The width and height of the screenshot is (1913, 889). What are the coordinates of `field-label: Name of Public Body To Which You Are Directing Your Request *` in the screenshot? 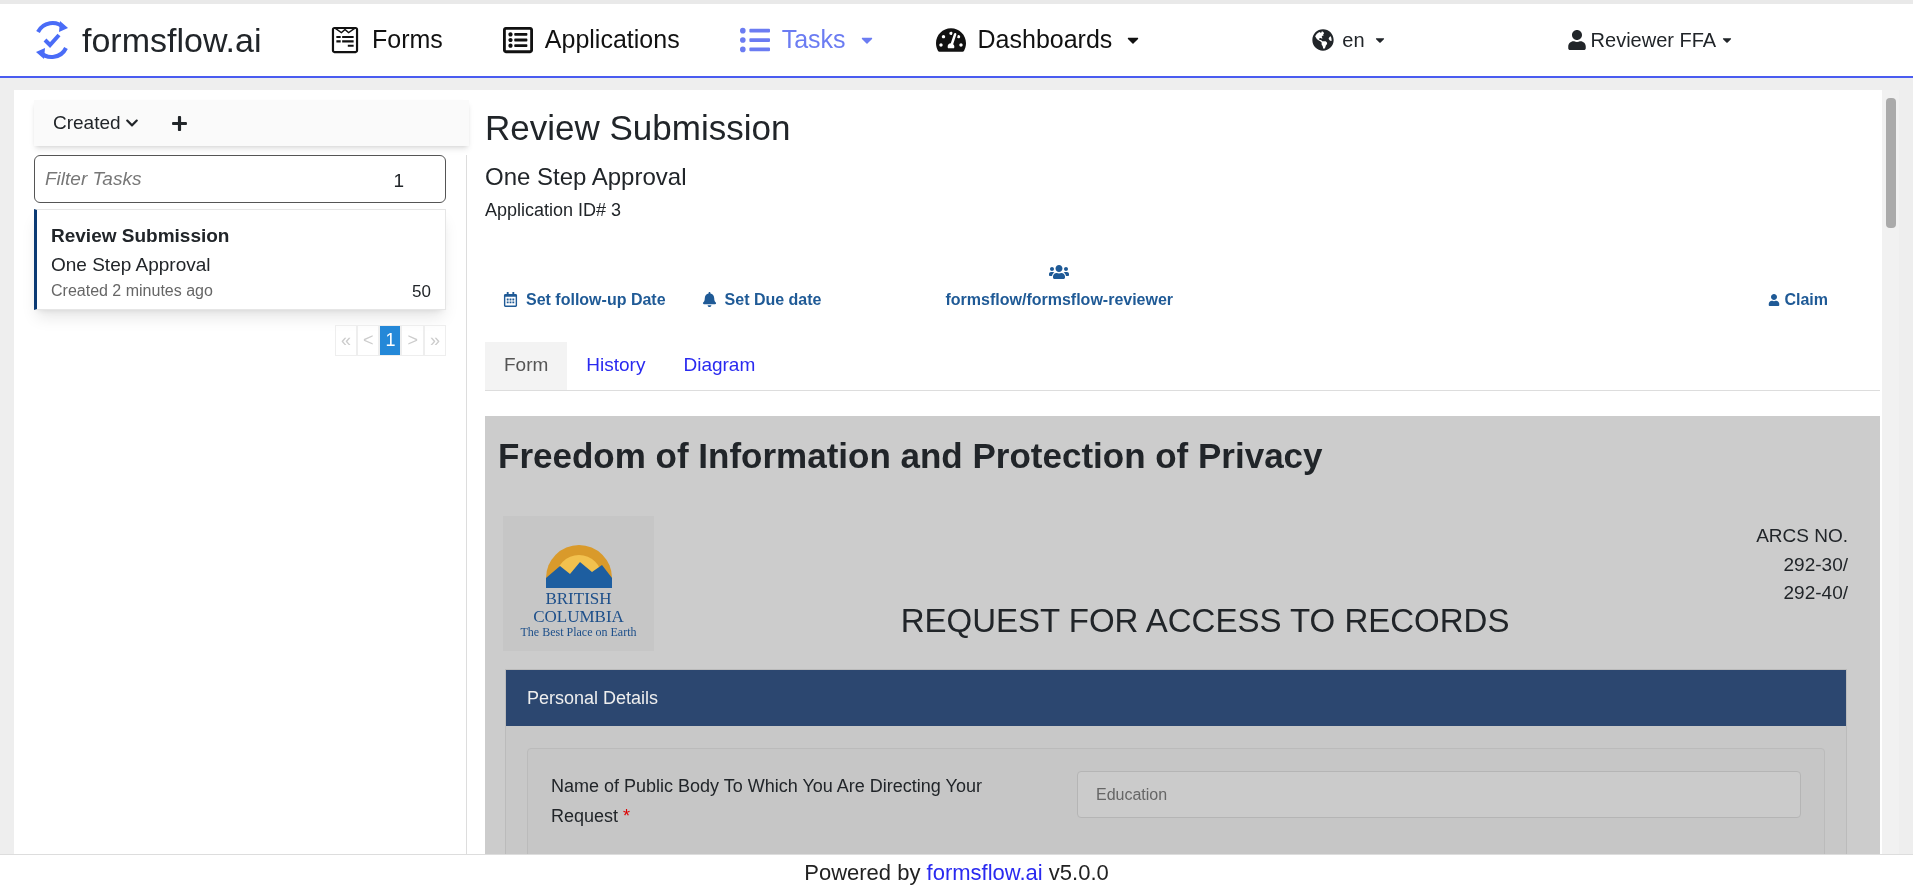 It's located at (767, 801).